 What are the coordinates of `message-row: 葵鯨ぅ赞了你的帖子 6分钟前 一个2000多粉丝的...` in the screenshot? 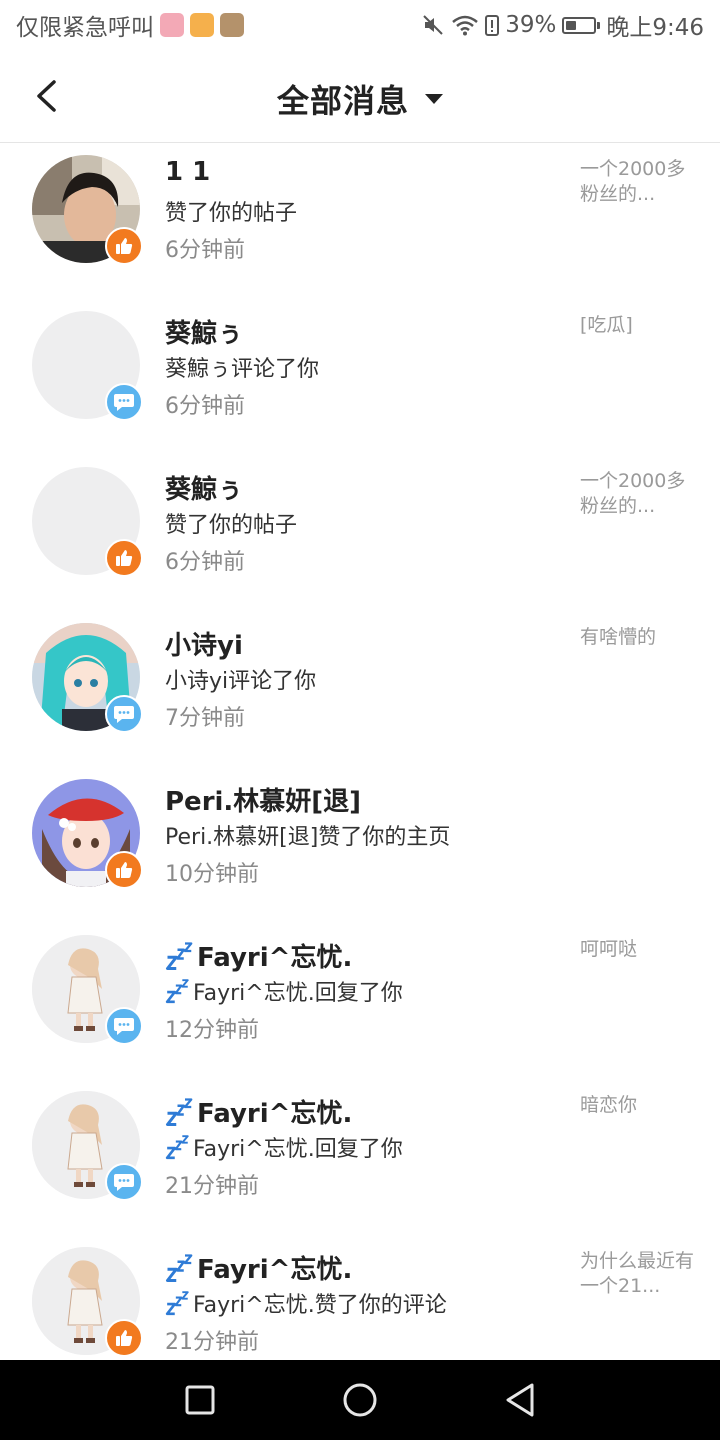 It's located at (360, 533).